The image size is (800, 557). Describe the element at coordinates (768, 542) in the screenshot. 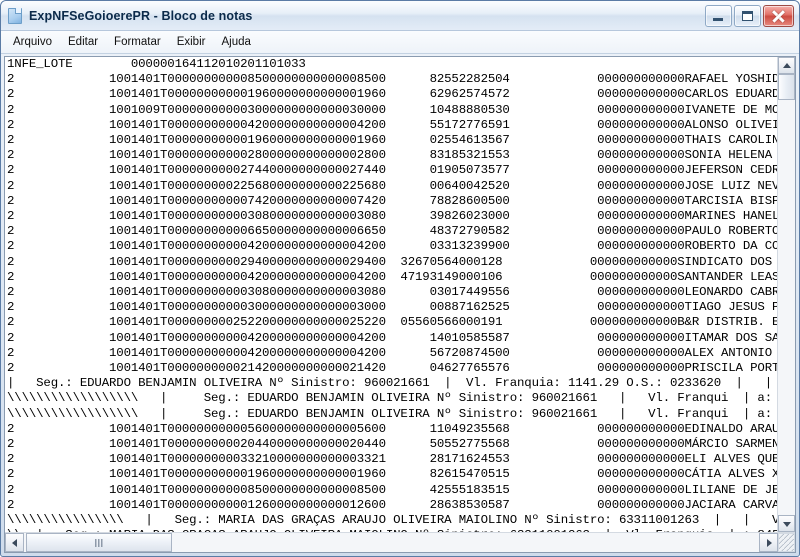

I see `scroll-right-arrow` at that location.